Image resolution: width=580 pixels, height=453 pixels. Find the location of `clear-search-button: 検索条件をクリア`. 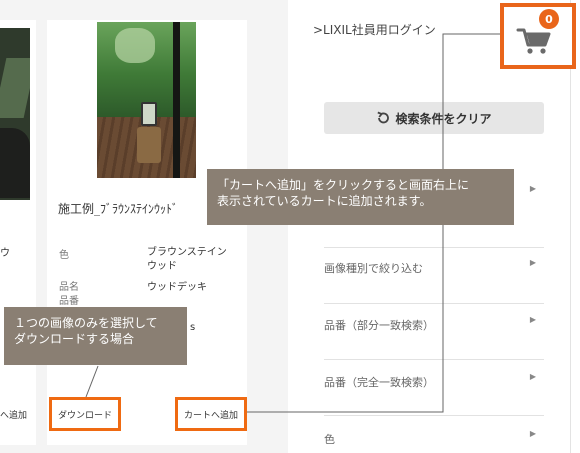

clear-search-button: 検索条件をクリア is located at coordinates (434, 118).